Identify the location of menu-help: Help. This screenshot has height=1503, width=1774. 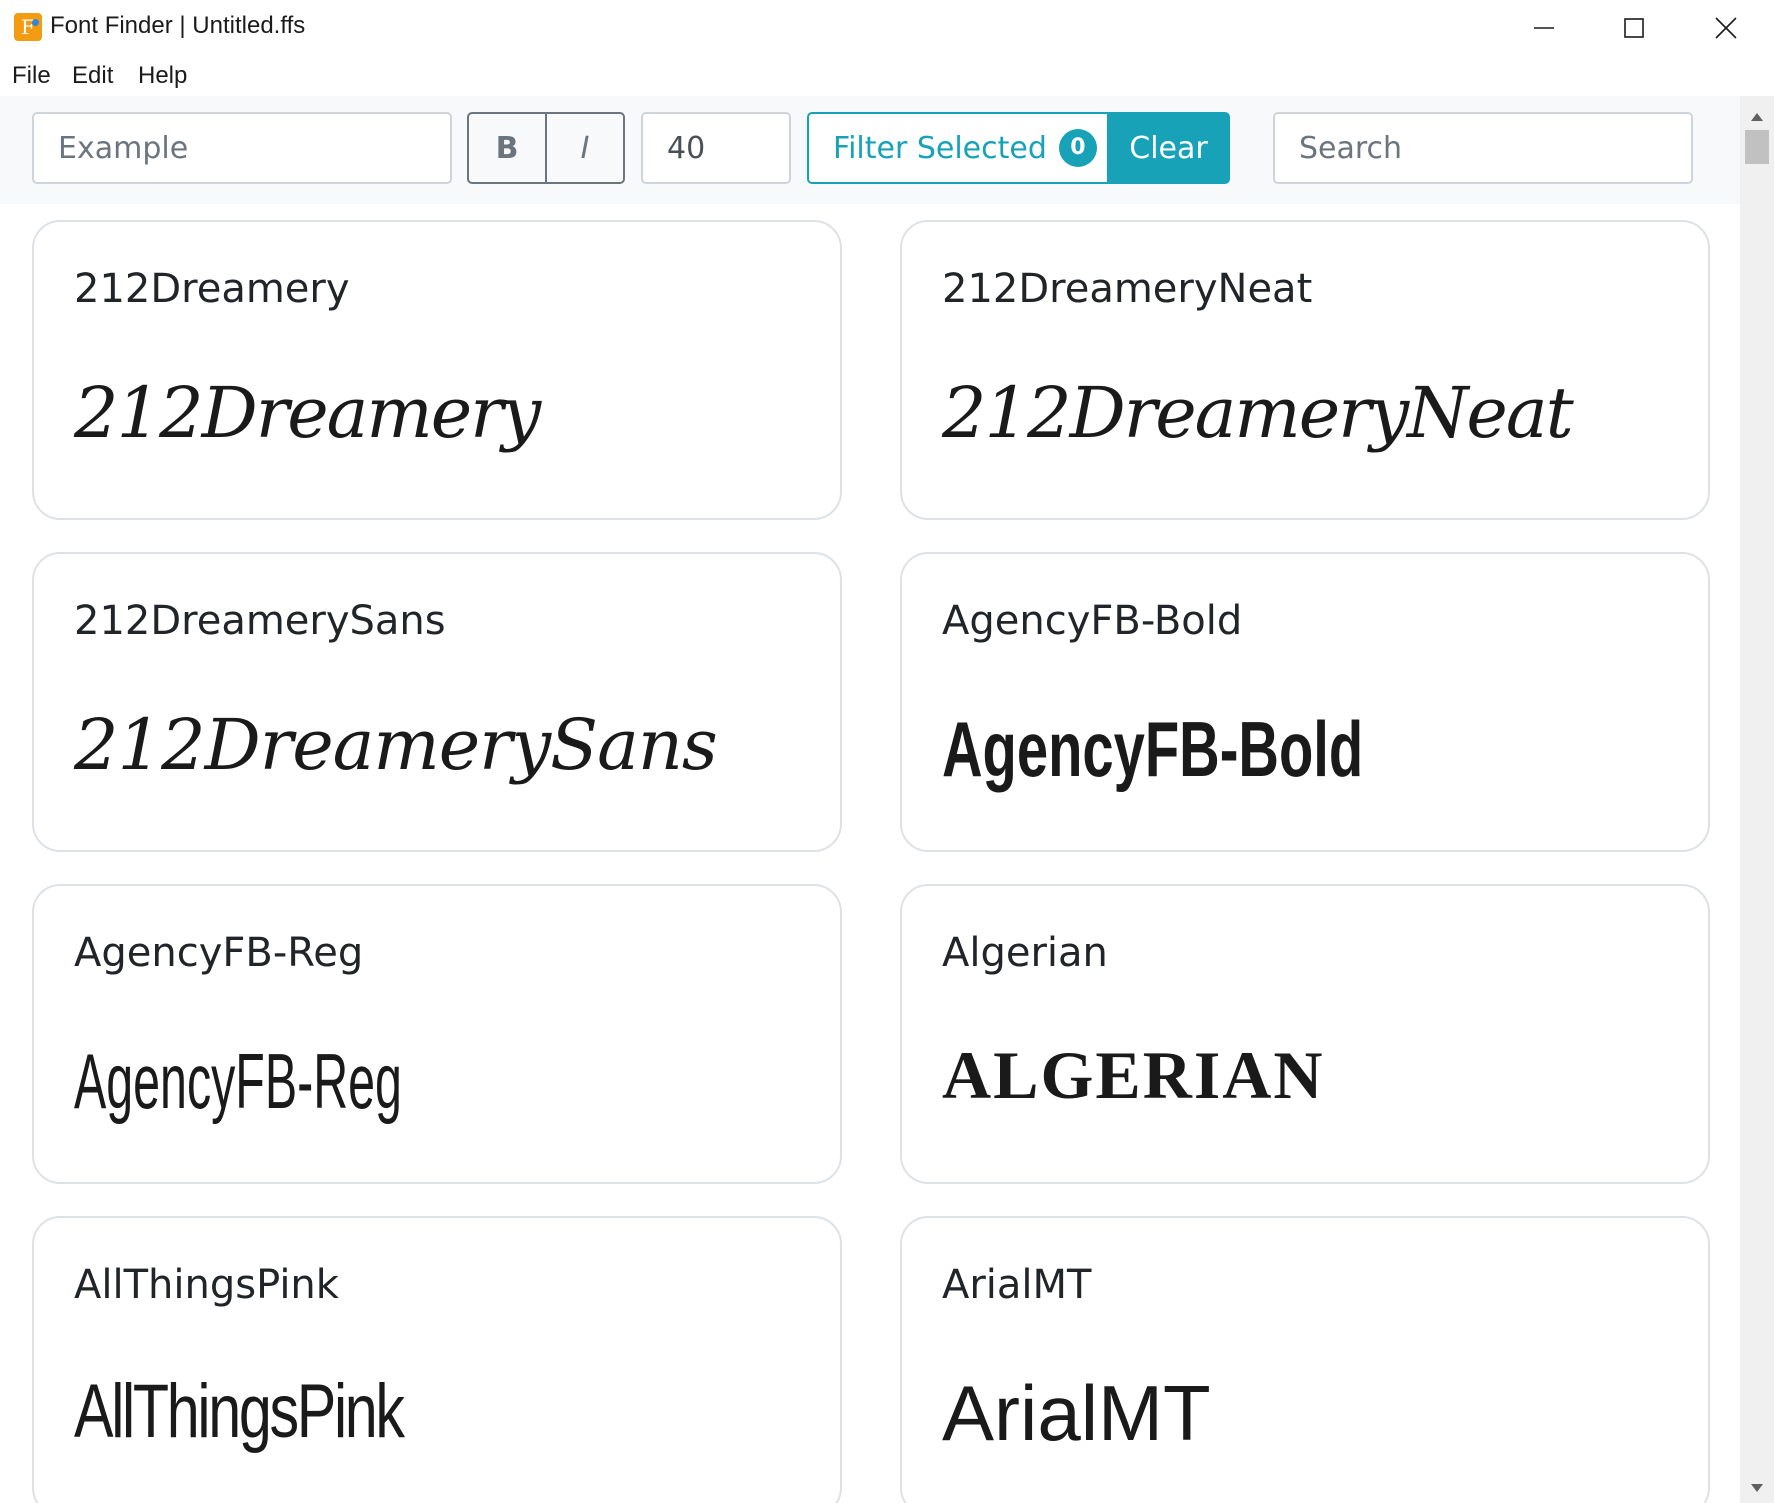
(162, 76).